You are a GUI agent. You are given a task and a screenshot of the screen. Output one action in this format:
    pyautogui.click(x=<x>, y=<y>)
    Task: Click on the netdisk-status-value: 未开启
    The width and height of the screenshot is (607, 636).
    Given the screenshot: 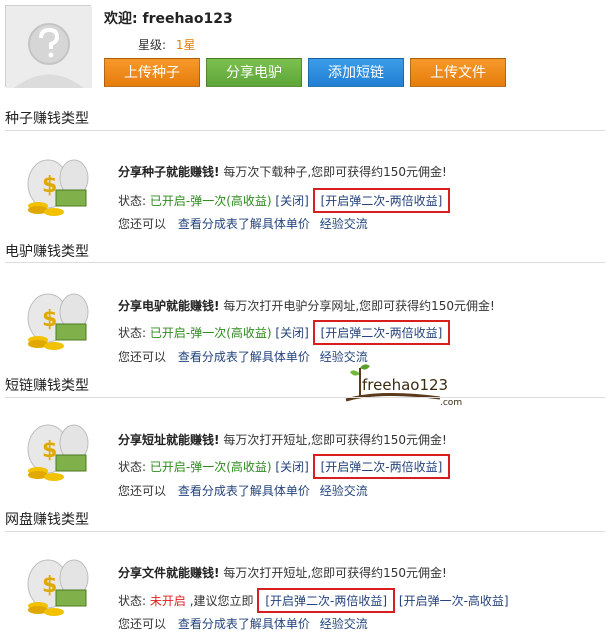 What is the action you would take?
    pyautogui.click(x=167, y=601)
    